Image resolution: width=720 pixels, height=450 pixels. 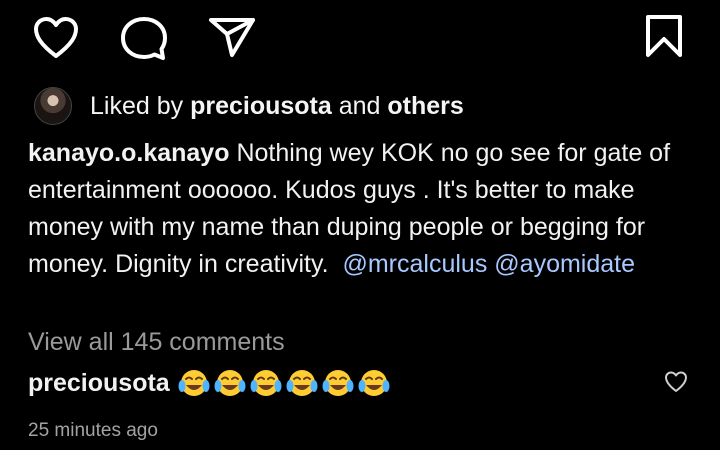 I want to click on avatar, so click(x=53, y=106).